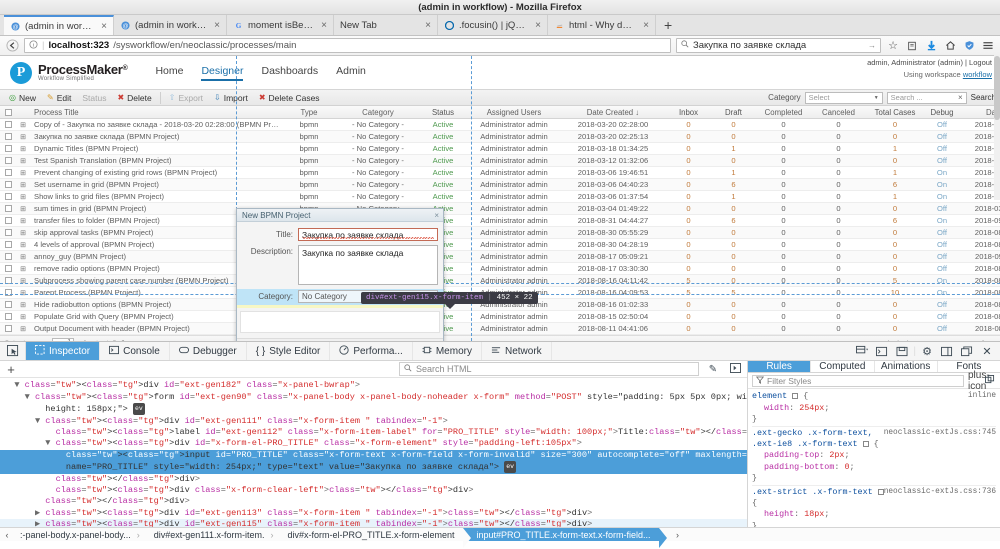  I want to click on page-number-input: 1, so click(63, 339).